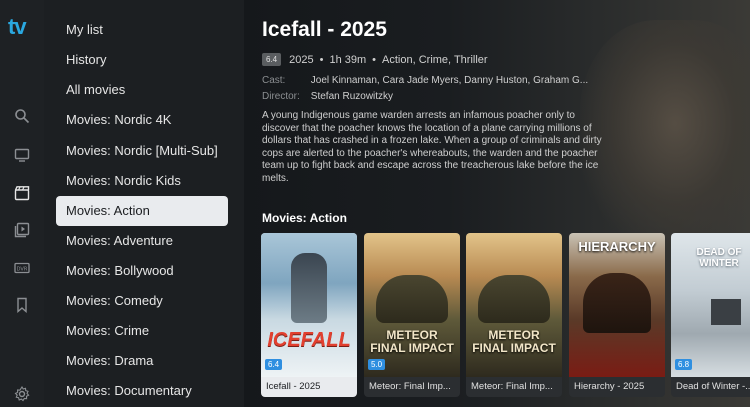  I want to click on category-item-nordic-multi-sub: Movies: Nordic [Multi-Sub], so click(142, 151).